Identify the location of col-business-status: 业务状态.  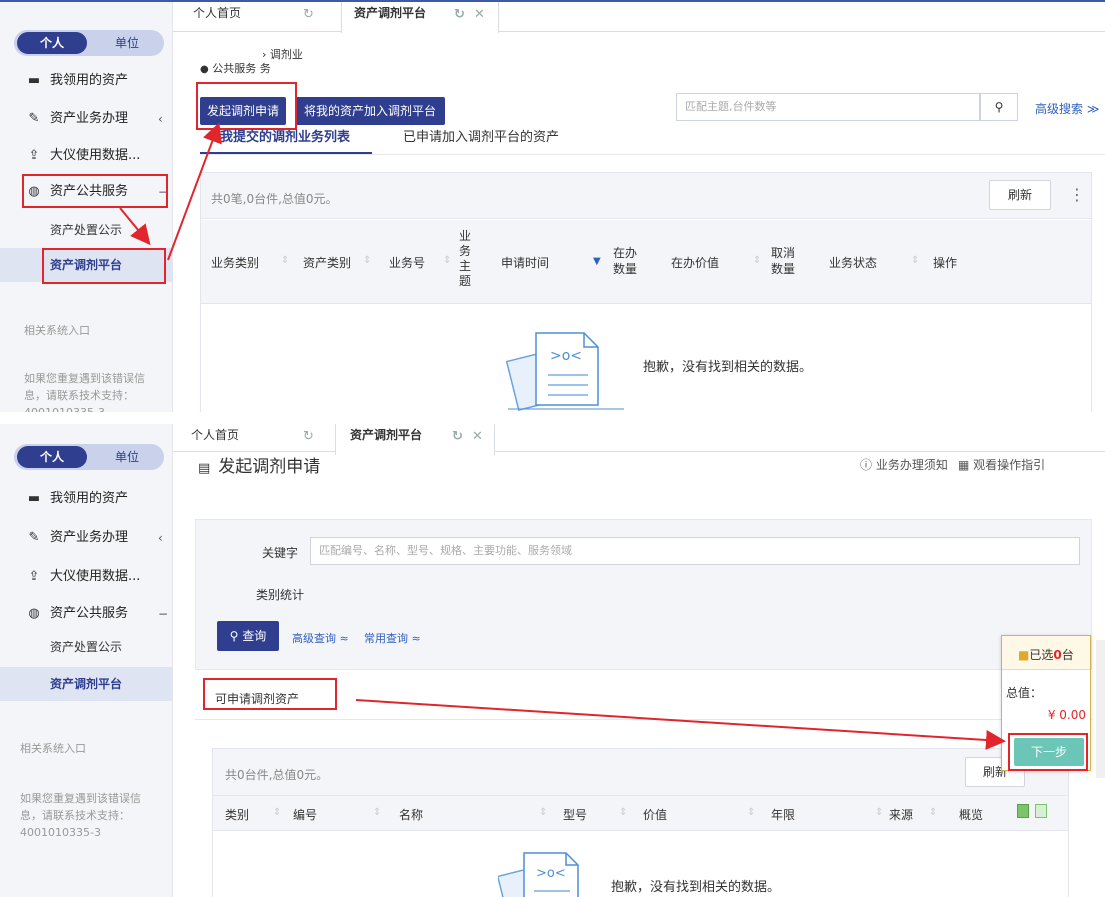
(853, 262).